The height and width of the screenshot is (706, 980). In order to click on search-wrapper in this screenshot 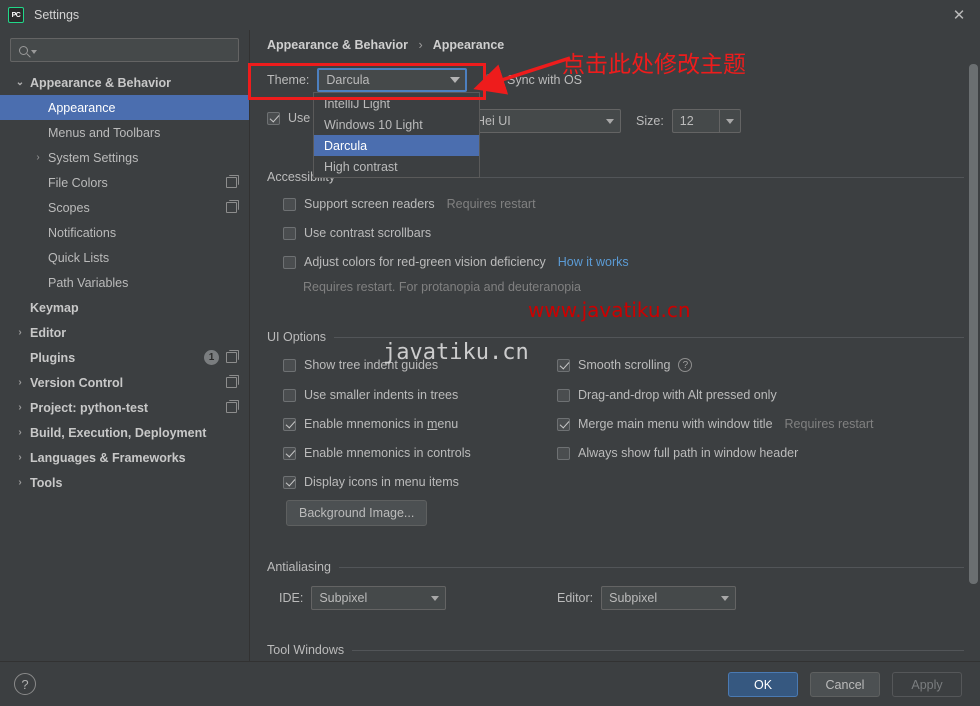, I will do `click(124, 49)`.